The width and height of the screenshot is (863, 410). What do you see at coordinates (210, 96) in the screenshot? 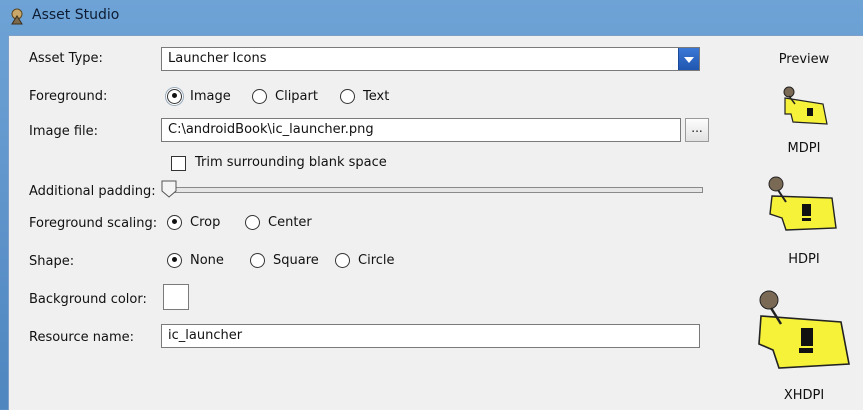
I see `foreground-image-label: Image` at bounding box center [210, 96].